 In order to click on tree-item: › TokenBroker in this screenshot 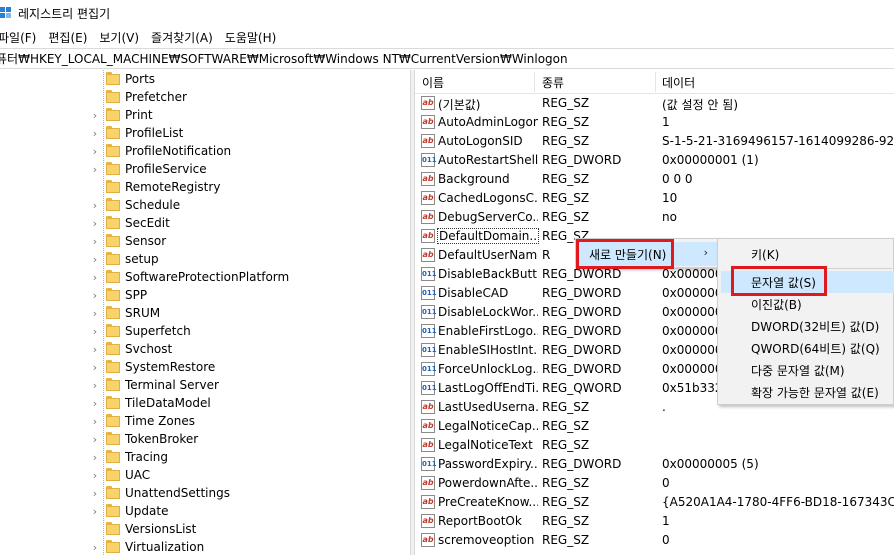, I will do `click(205, 439)`.